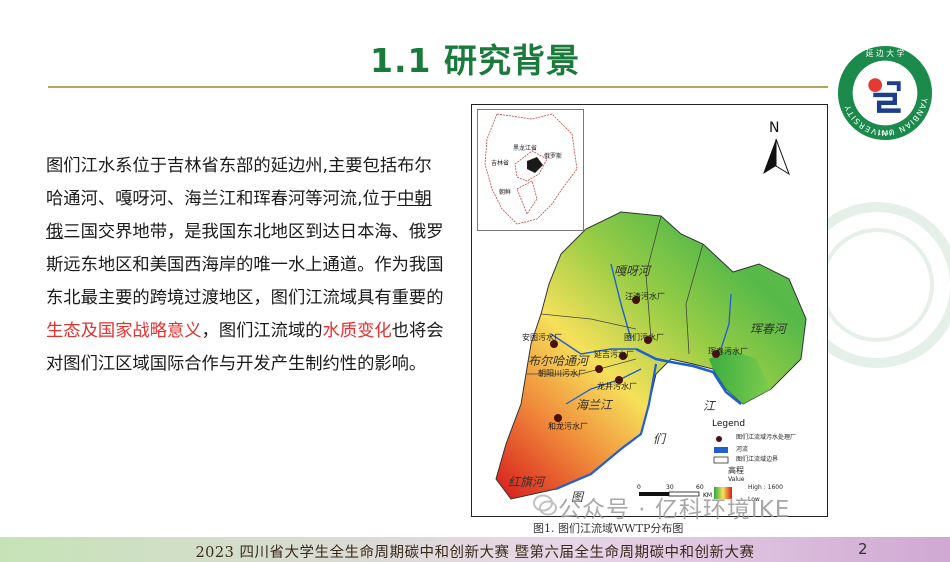 The height and width of the screenshot is (562, 950). Describe the element at coordinates (742, 449) in the screenshot. I see `legend-item-river: 河流` at that location.